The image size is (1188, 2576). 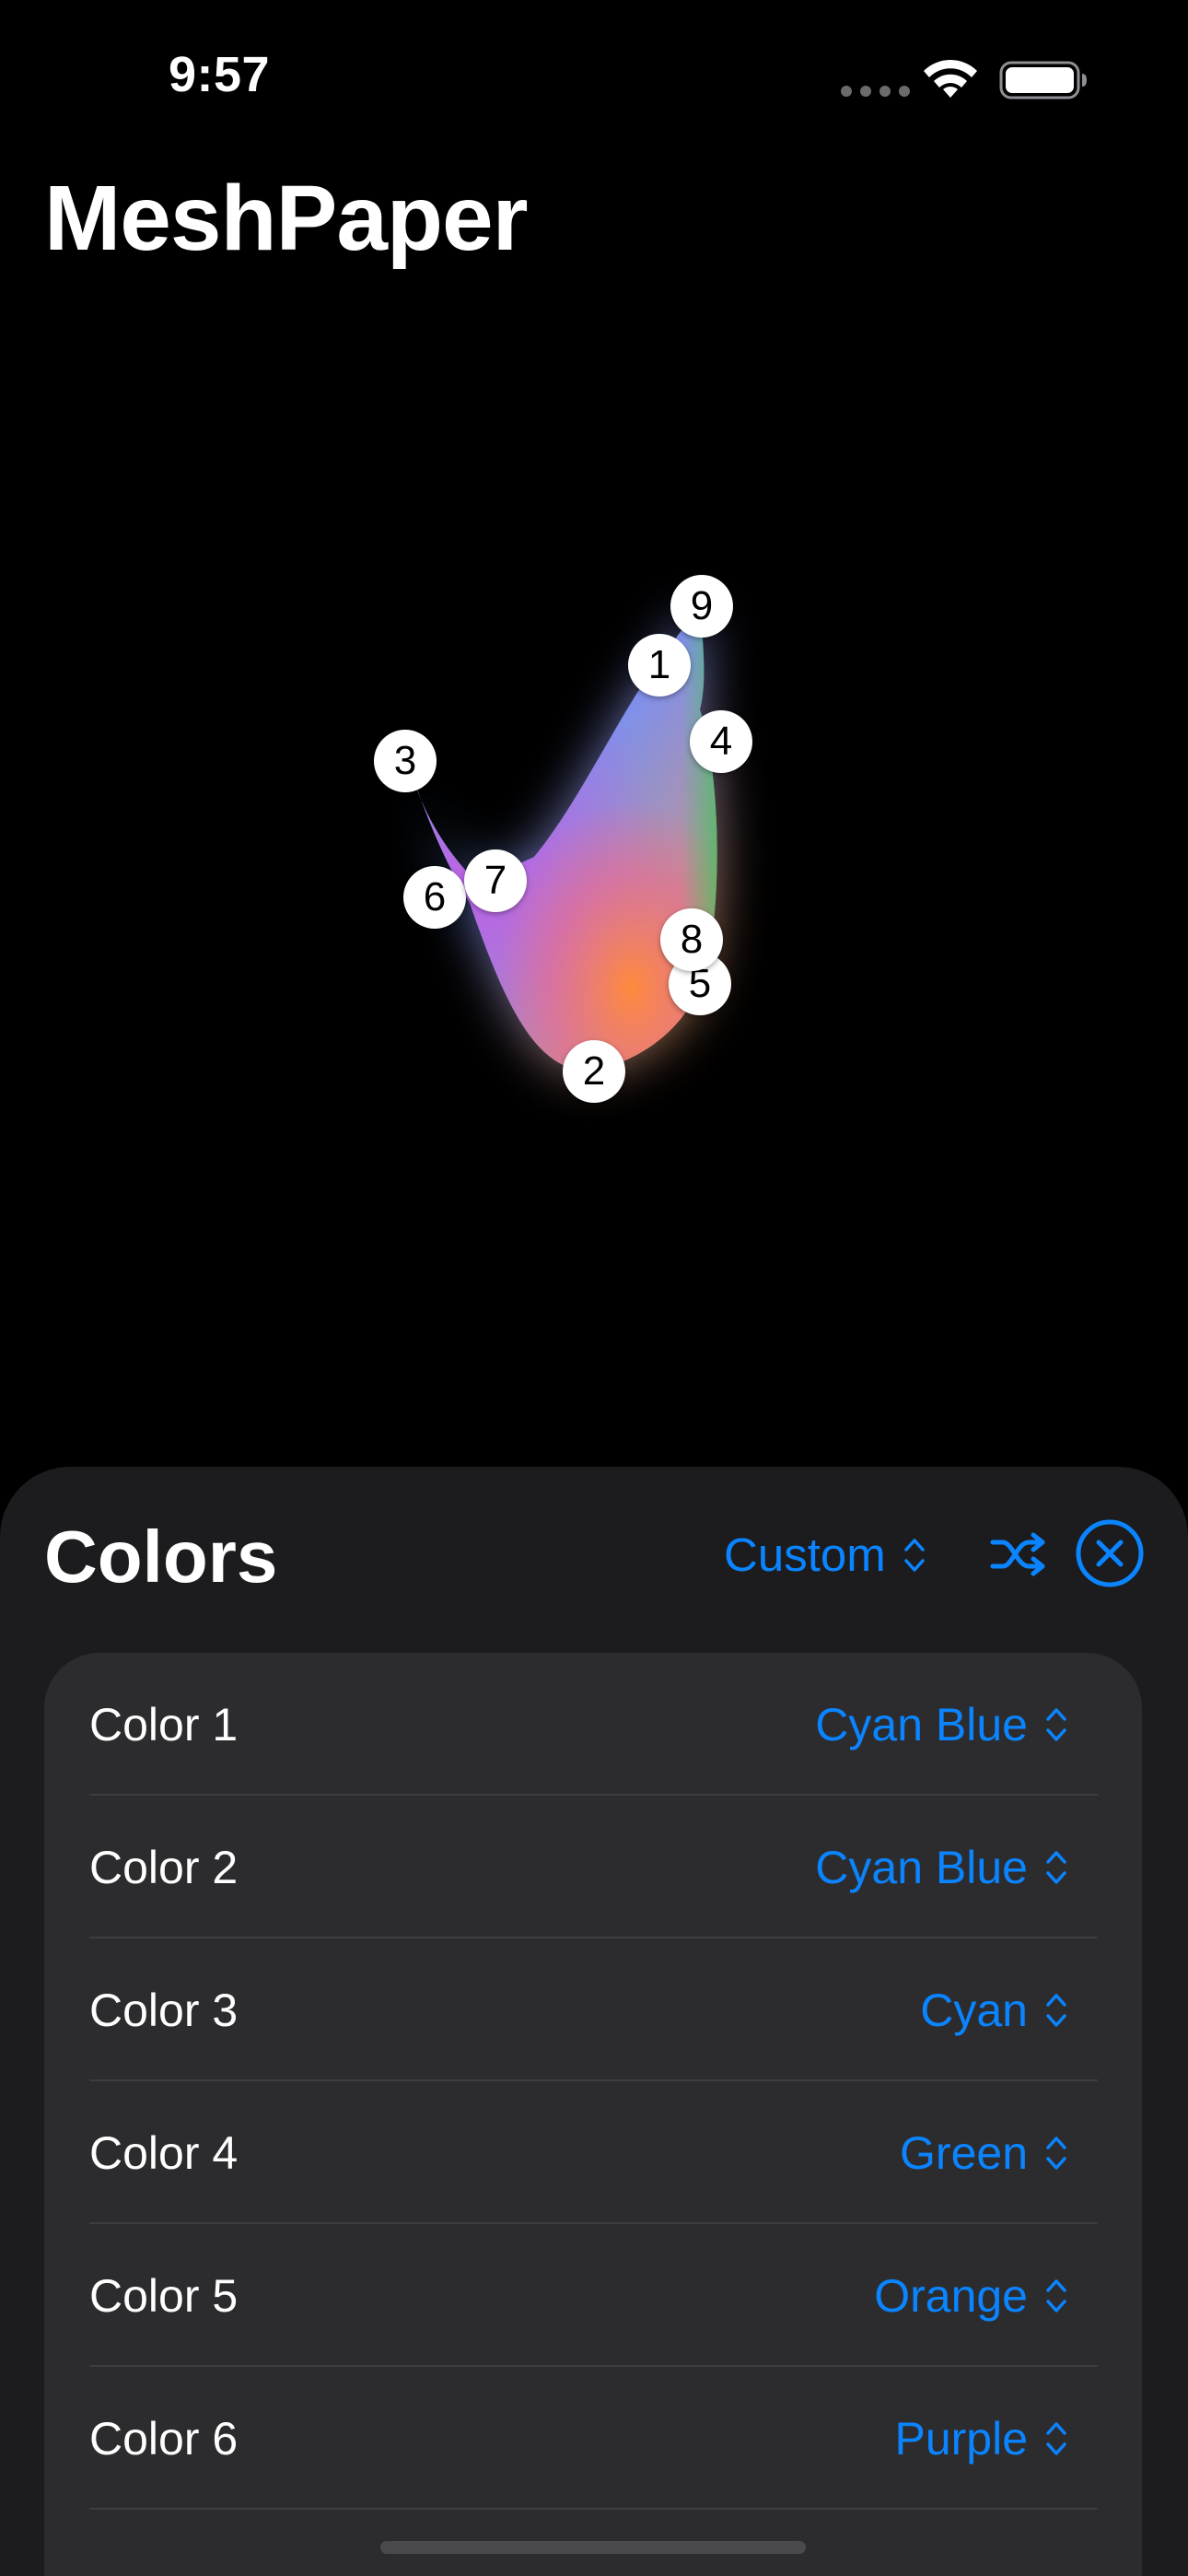 What do you see at coordinates (1019, 1554) in the screenshot?
I see `shuffle-icon` at bounding box center [1019, 1554].